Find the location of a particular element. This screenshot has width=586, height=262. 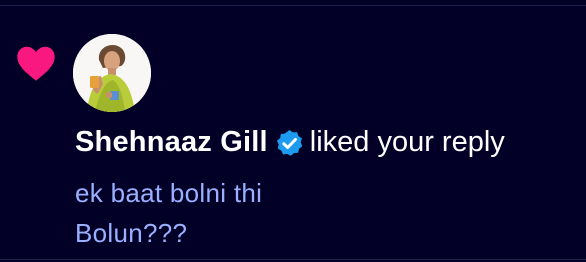

reply-text-line: Bolun??? is located at coordinates (131, 233).